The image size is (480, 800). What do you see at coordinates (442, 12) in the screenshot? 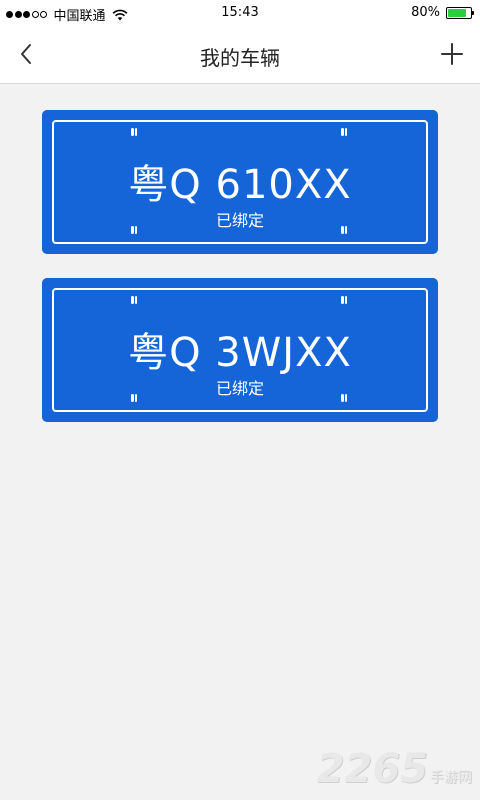
I see `status-right: 80%` at bounding box center [442, 12].